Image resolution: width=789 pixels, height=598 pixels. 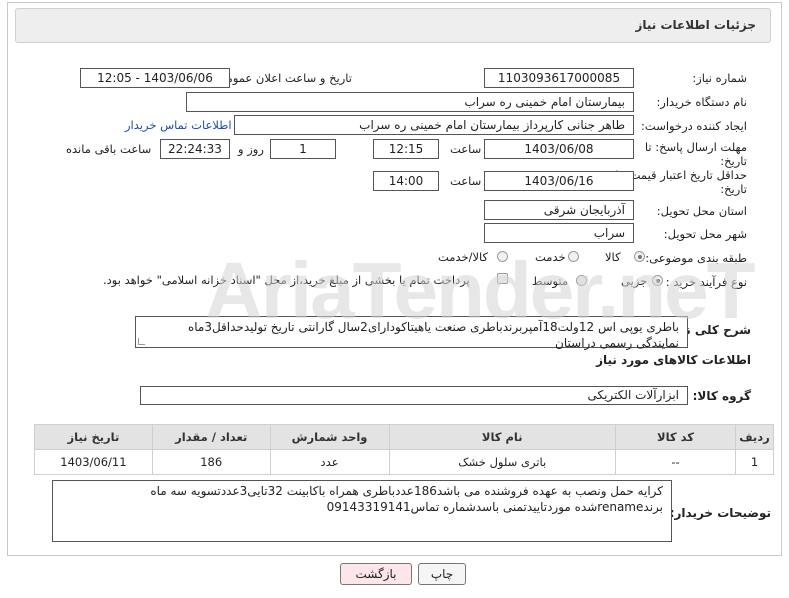 I want to click on category-label: طبقه بندی موضوعی:, so click(x=696, y=258).